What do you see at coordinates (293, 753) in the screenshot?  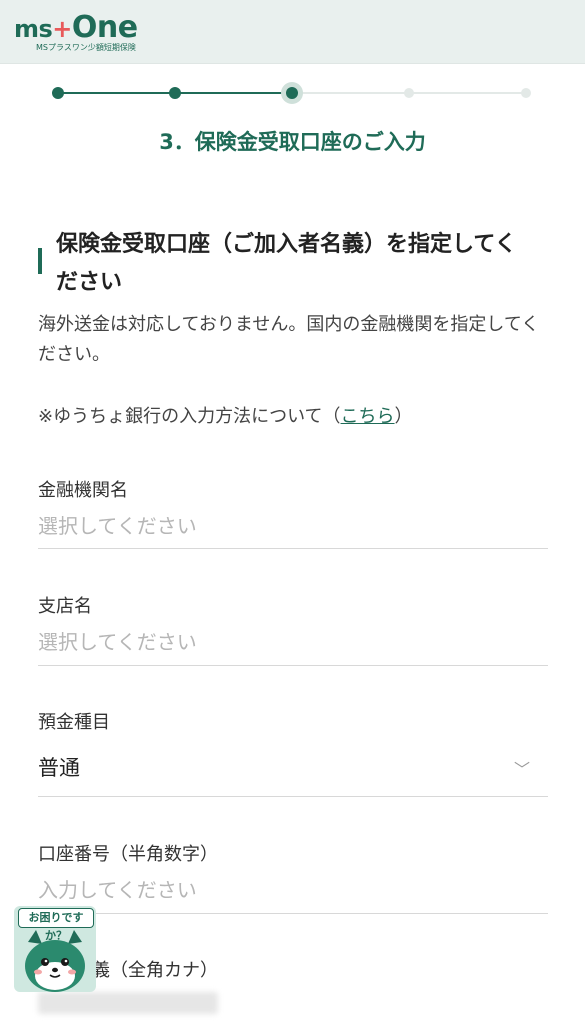 I see `deposit-type-field: 預金種目 普通 ﹀` at bounding box center [293, 753].